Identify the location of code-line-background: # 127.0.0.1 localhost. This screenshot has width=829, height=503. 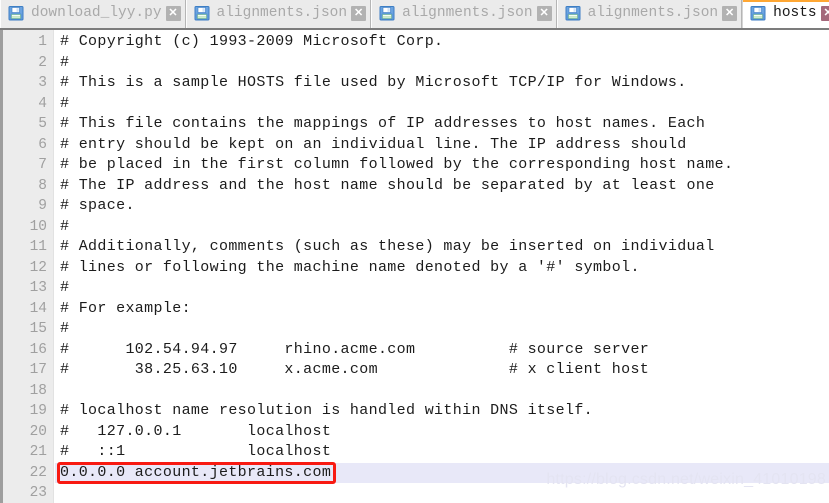
(442, 432).